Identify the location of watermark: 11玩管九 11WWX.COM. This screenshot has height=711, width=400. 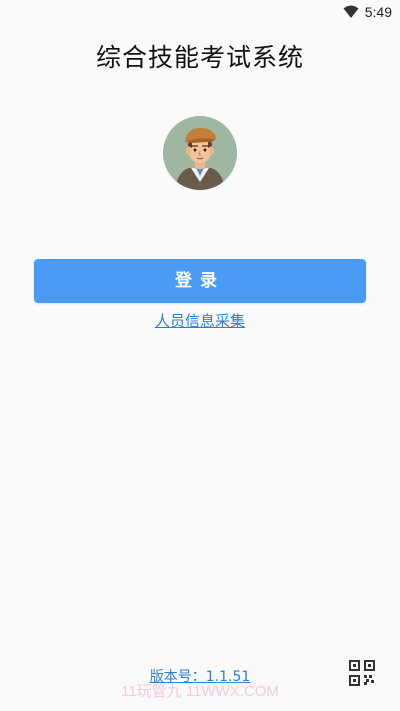
(200, 691).